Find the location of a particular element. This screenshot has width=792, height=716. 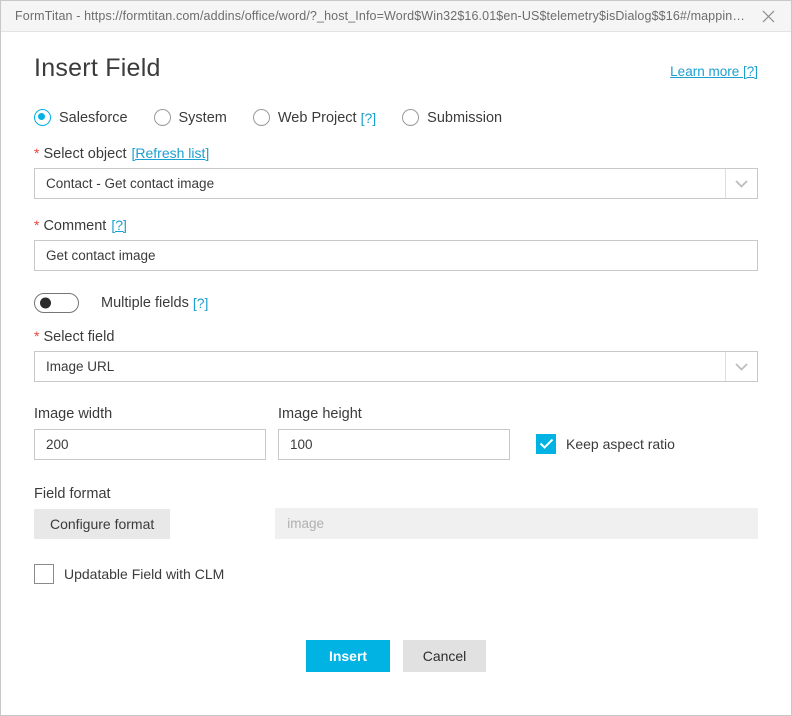

image-height-label-text: Image height is located at coordinates (320, 414).